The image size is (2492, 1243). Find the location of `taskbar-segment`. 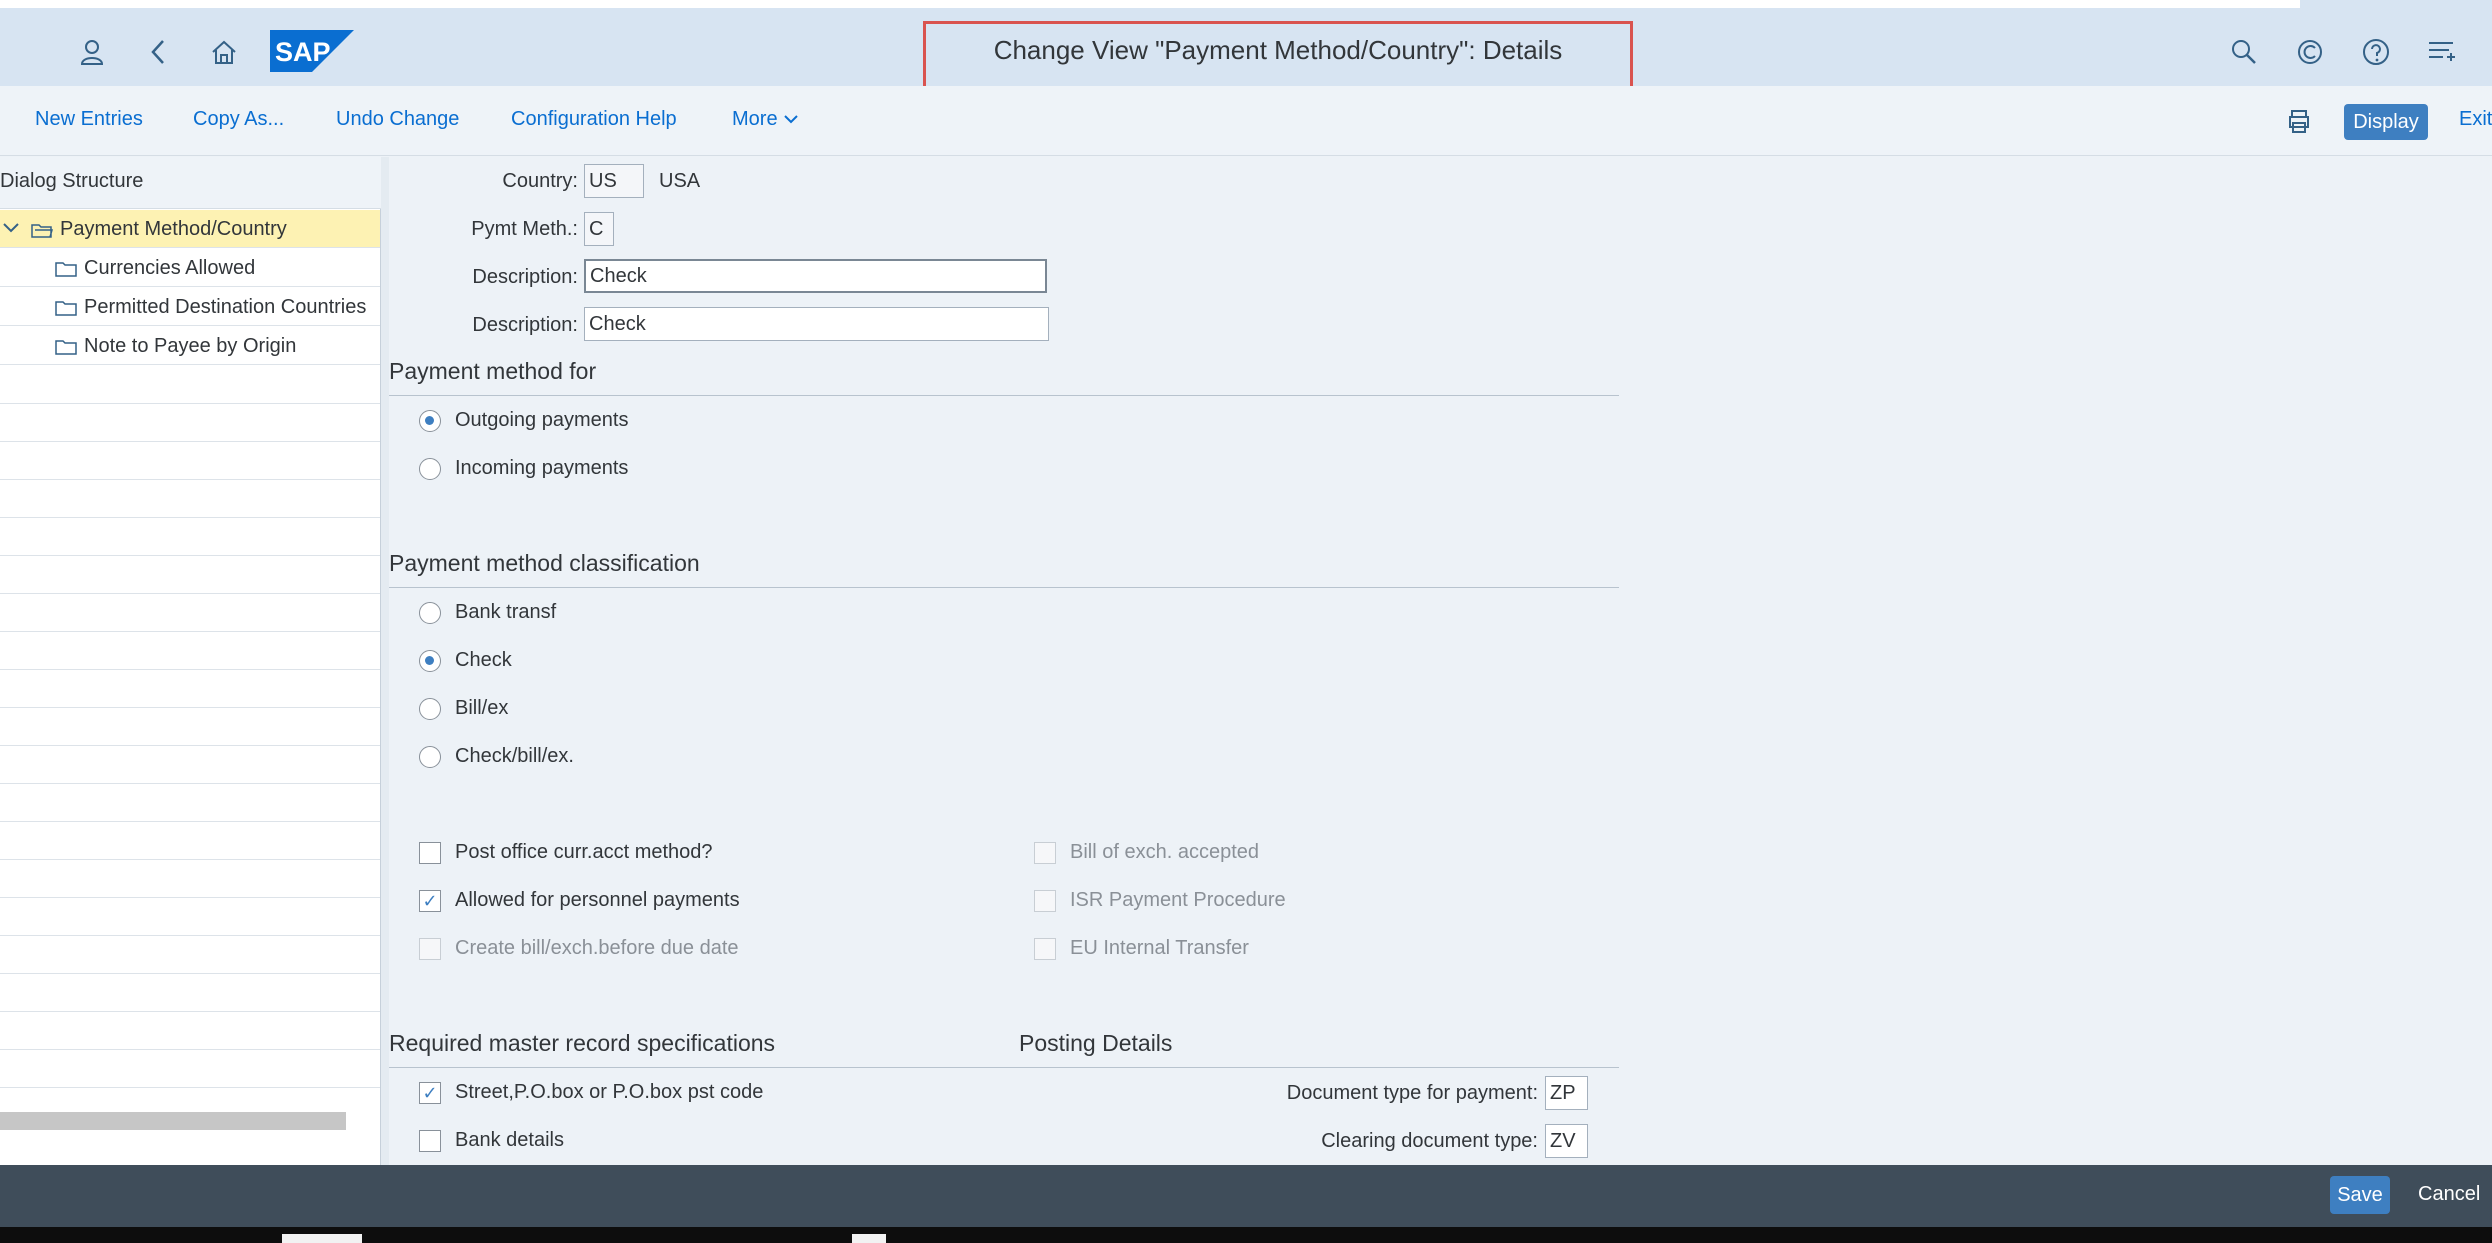

taskbar-segment is located at coordinates (322, 1238).